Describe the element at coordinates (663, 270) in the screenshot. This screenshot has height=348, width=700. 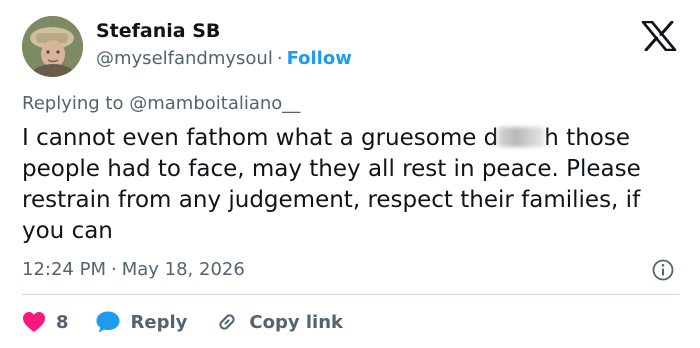
I see `info-icon` at that location.